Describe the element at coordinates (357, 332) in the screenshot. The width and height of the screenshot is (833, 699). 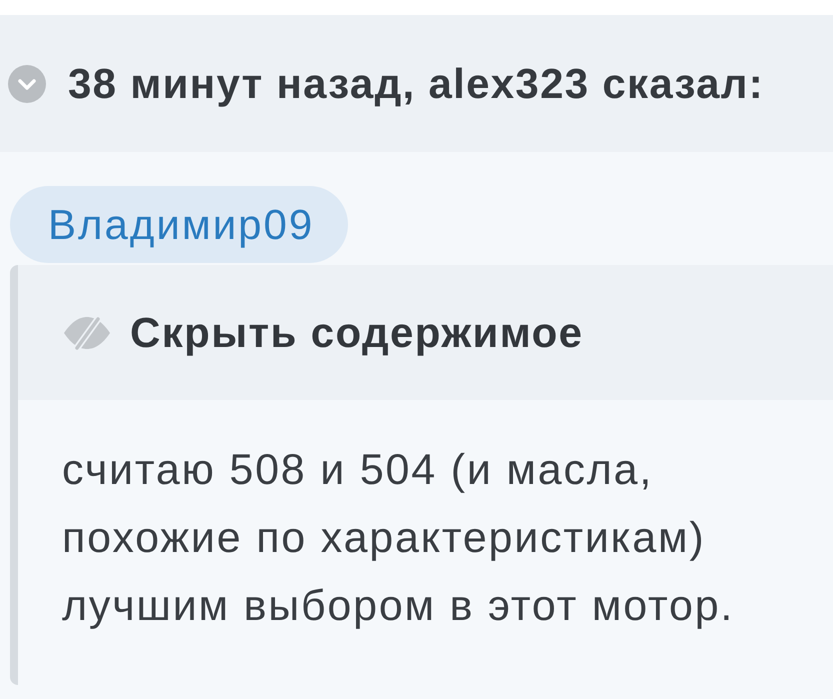
I see `spoiler-title: Скрыть содержимое` at that location.